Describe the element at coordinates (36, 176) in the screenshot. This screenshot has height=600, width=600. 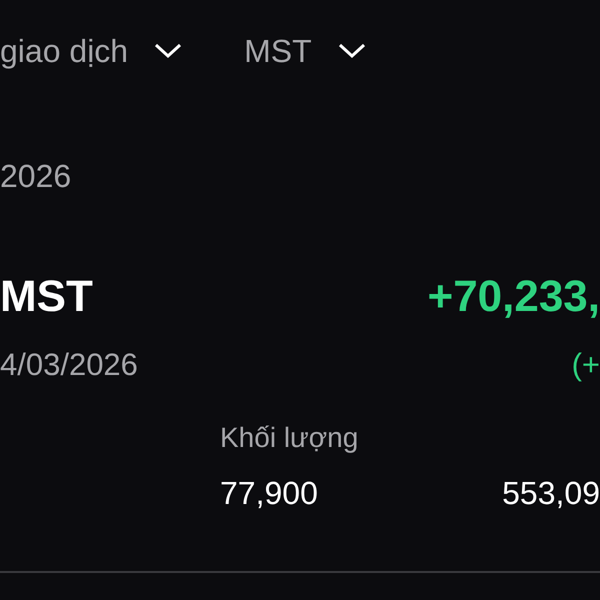
I see `date-text: 2026` at that location.